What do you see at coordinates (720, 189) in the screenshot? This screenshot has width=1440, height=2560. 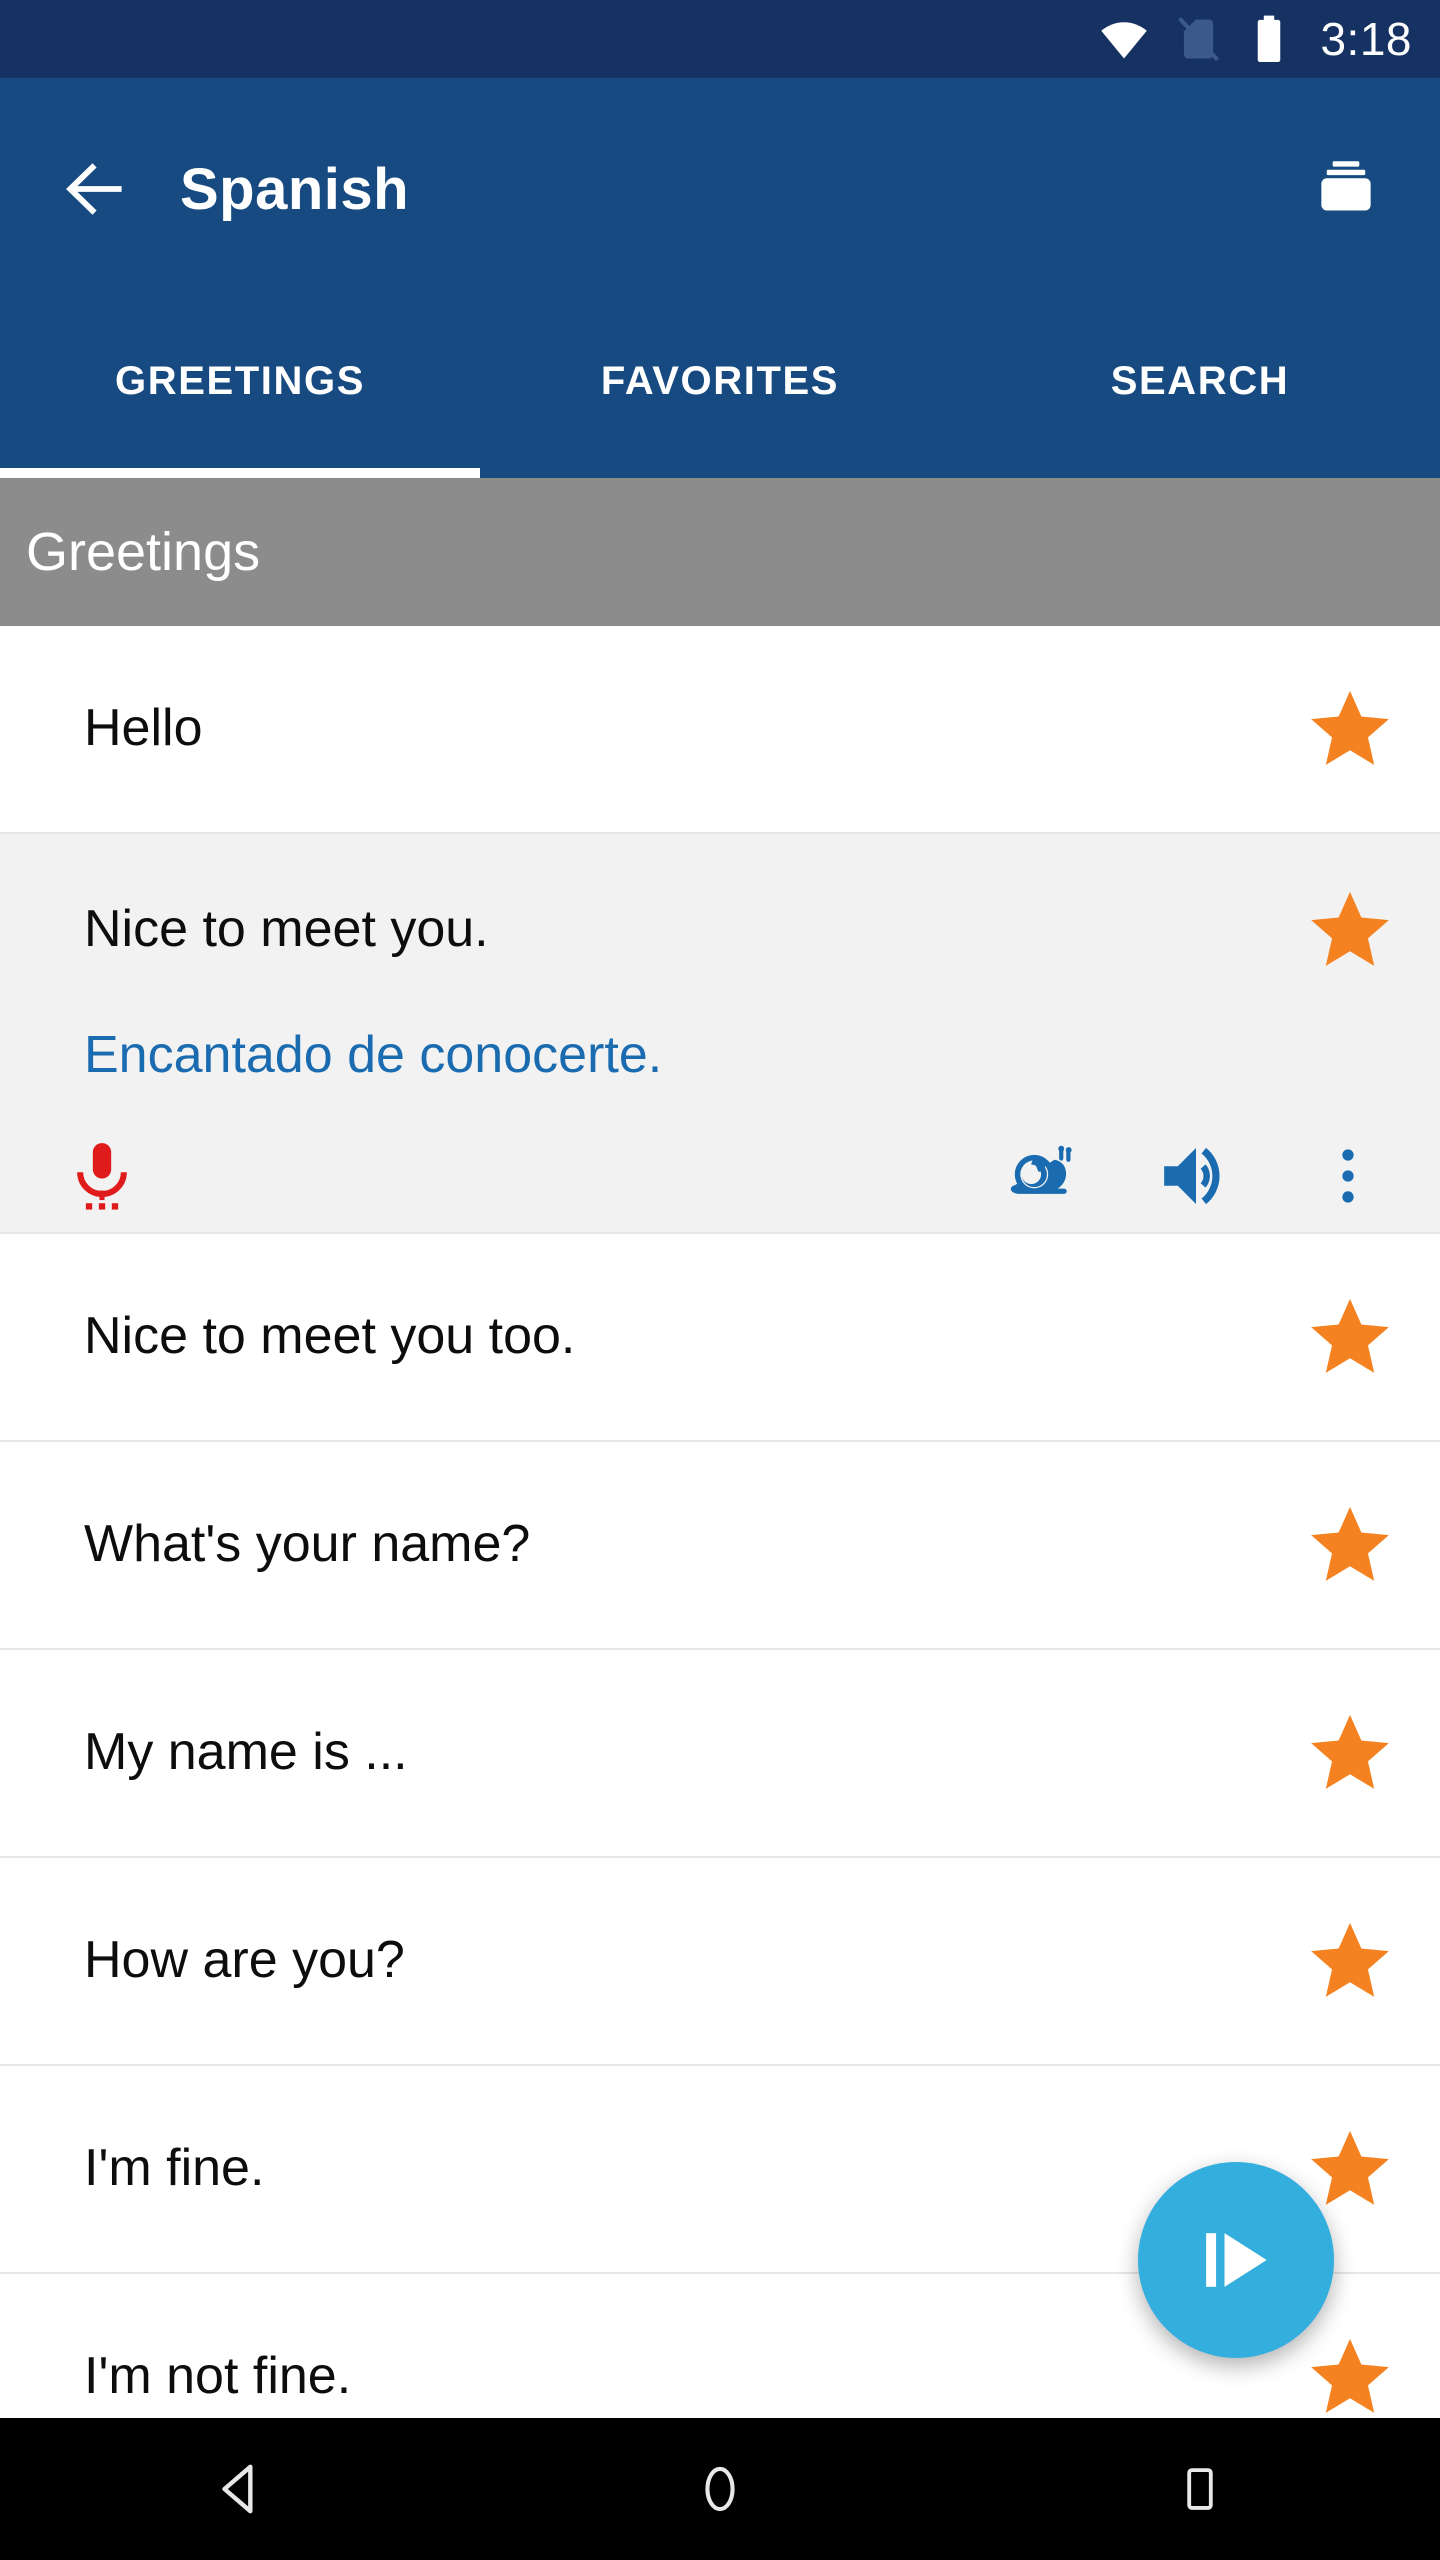 I see `app-bar: Spanish` at bounding box center [720, 189].